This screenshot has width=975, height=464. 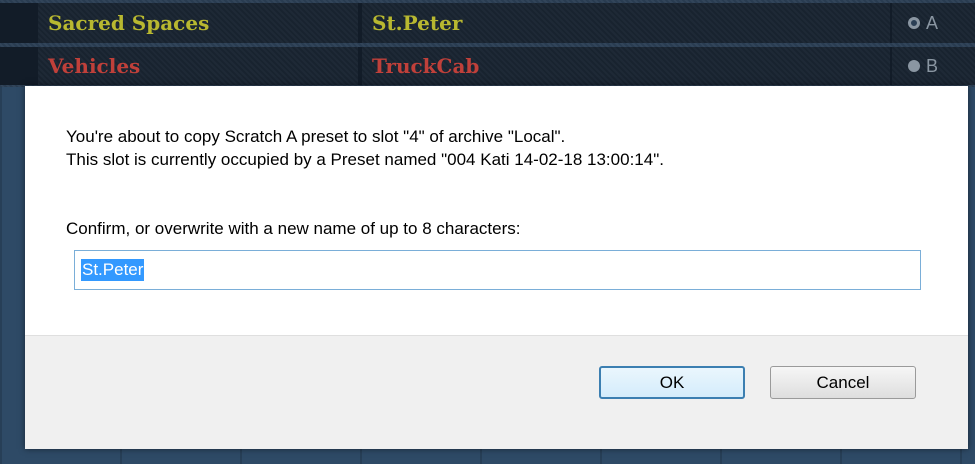 I want to click on slot-a-radio: A, so click(x=933, y=23).